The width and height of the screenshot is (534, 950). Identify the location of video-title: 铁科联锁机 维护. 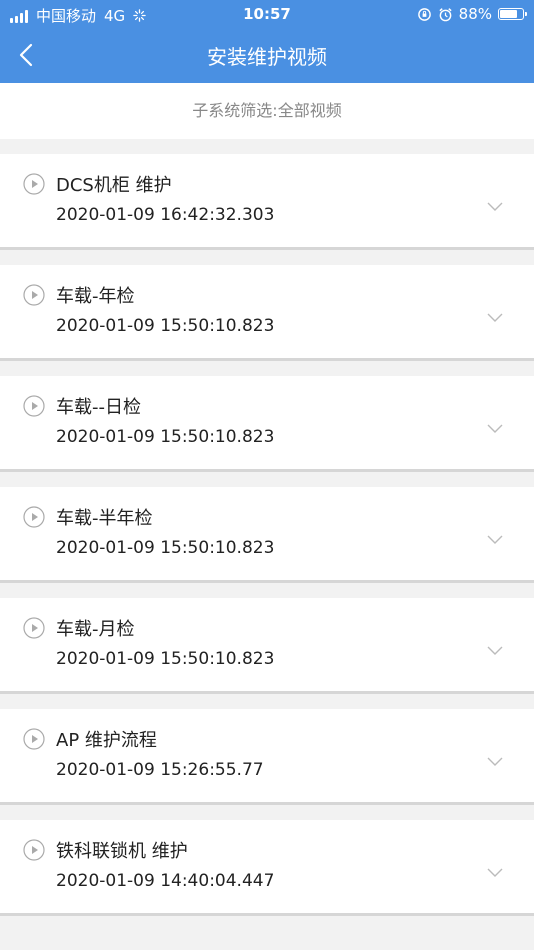
(122, 851).